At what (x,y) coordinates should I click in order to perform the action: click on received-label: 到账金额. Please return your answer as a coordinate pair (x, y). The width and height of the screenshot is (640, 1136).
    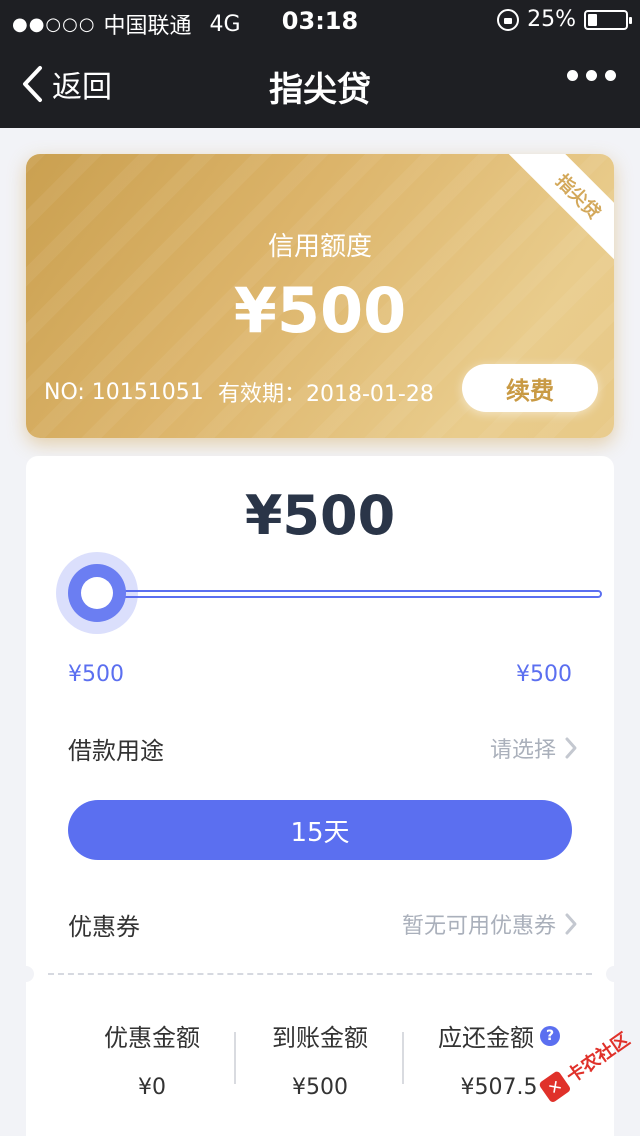
    Looking at the image, I should click on (320, 1038).